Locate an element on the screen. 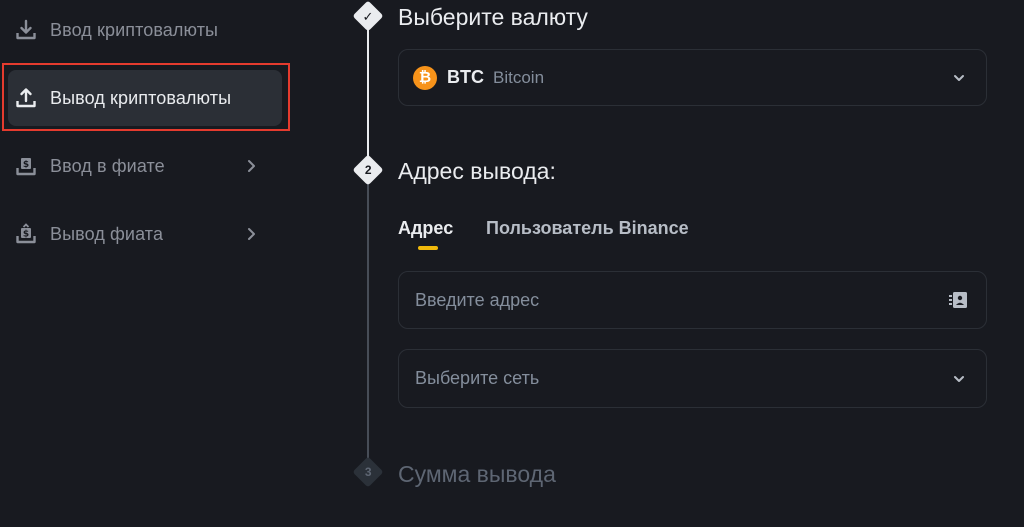  sidebar-item-fiat-withdraw: $ Вывод фиата is located at coordinates (145, 234).